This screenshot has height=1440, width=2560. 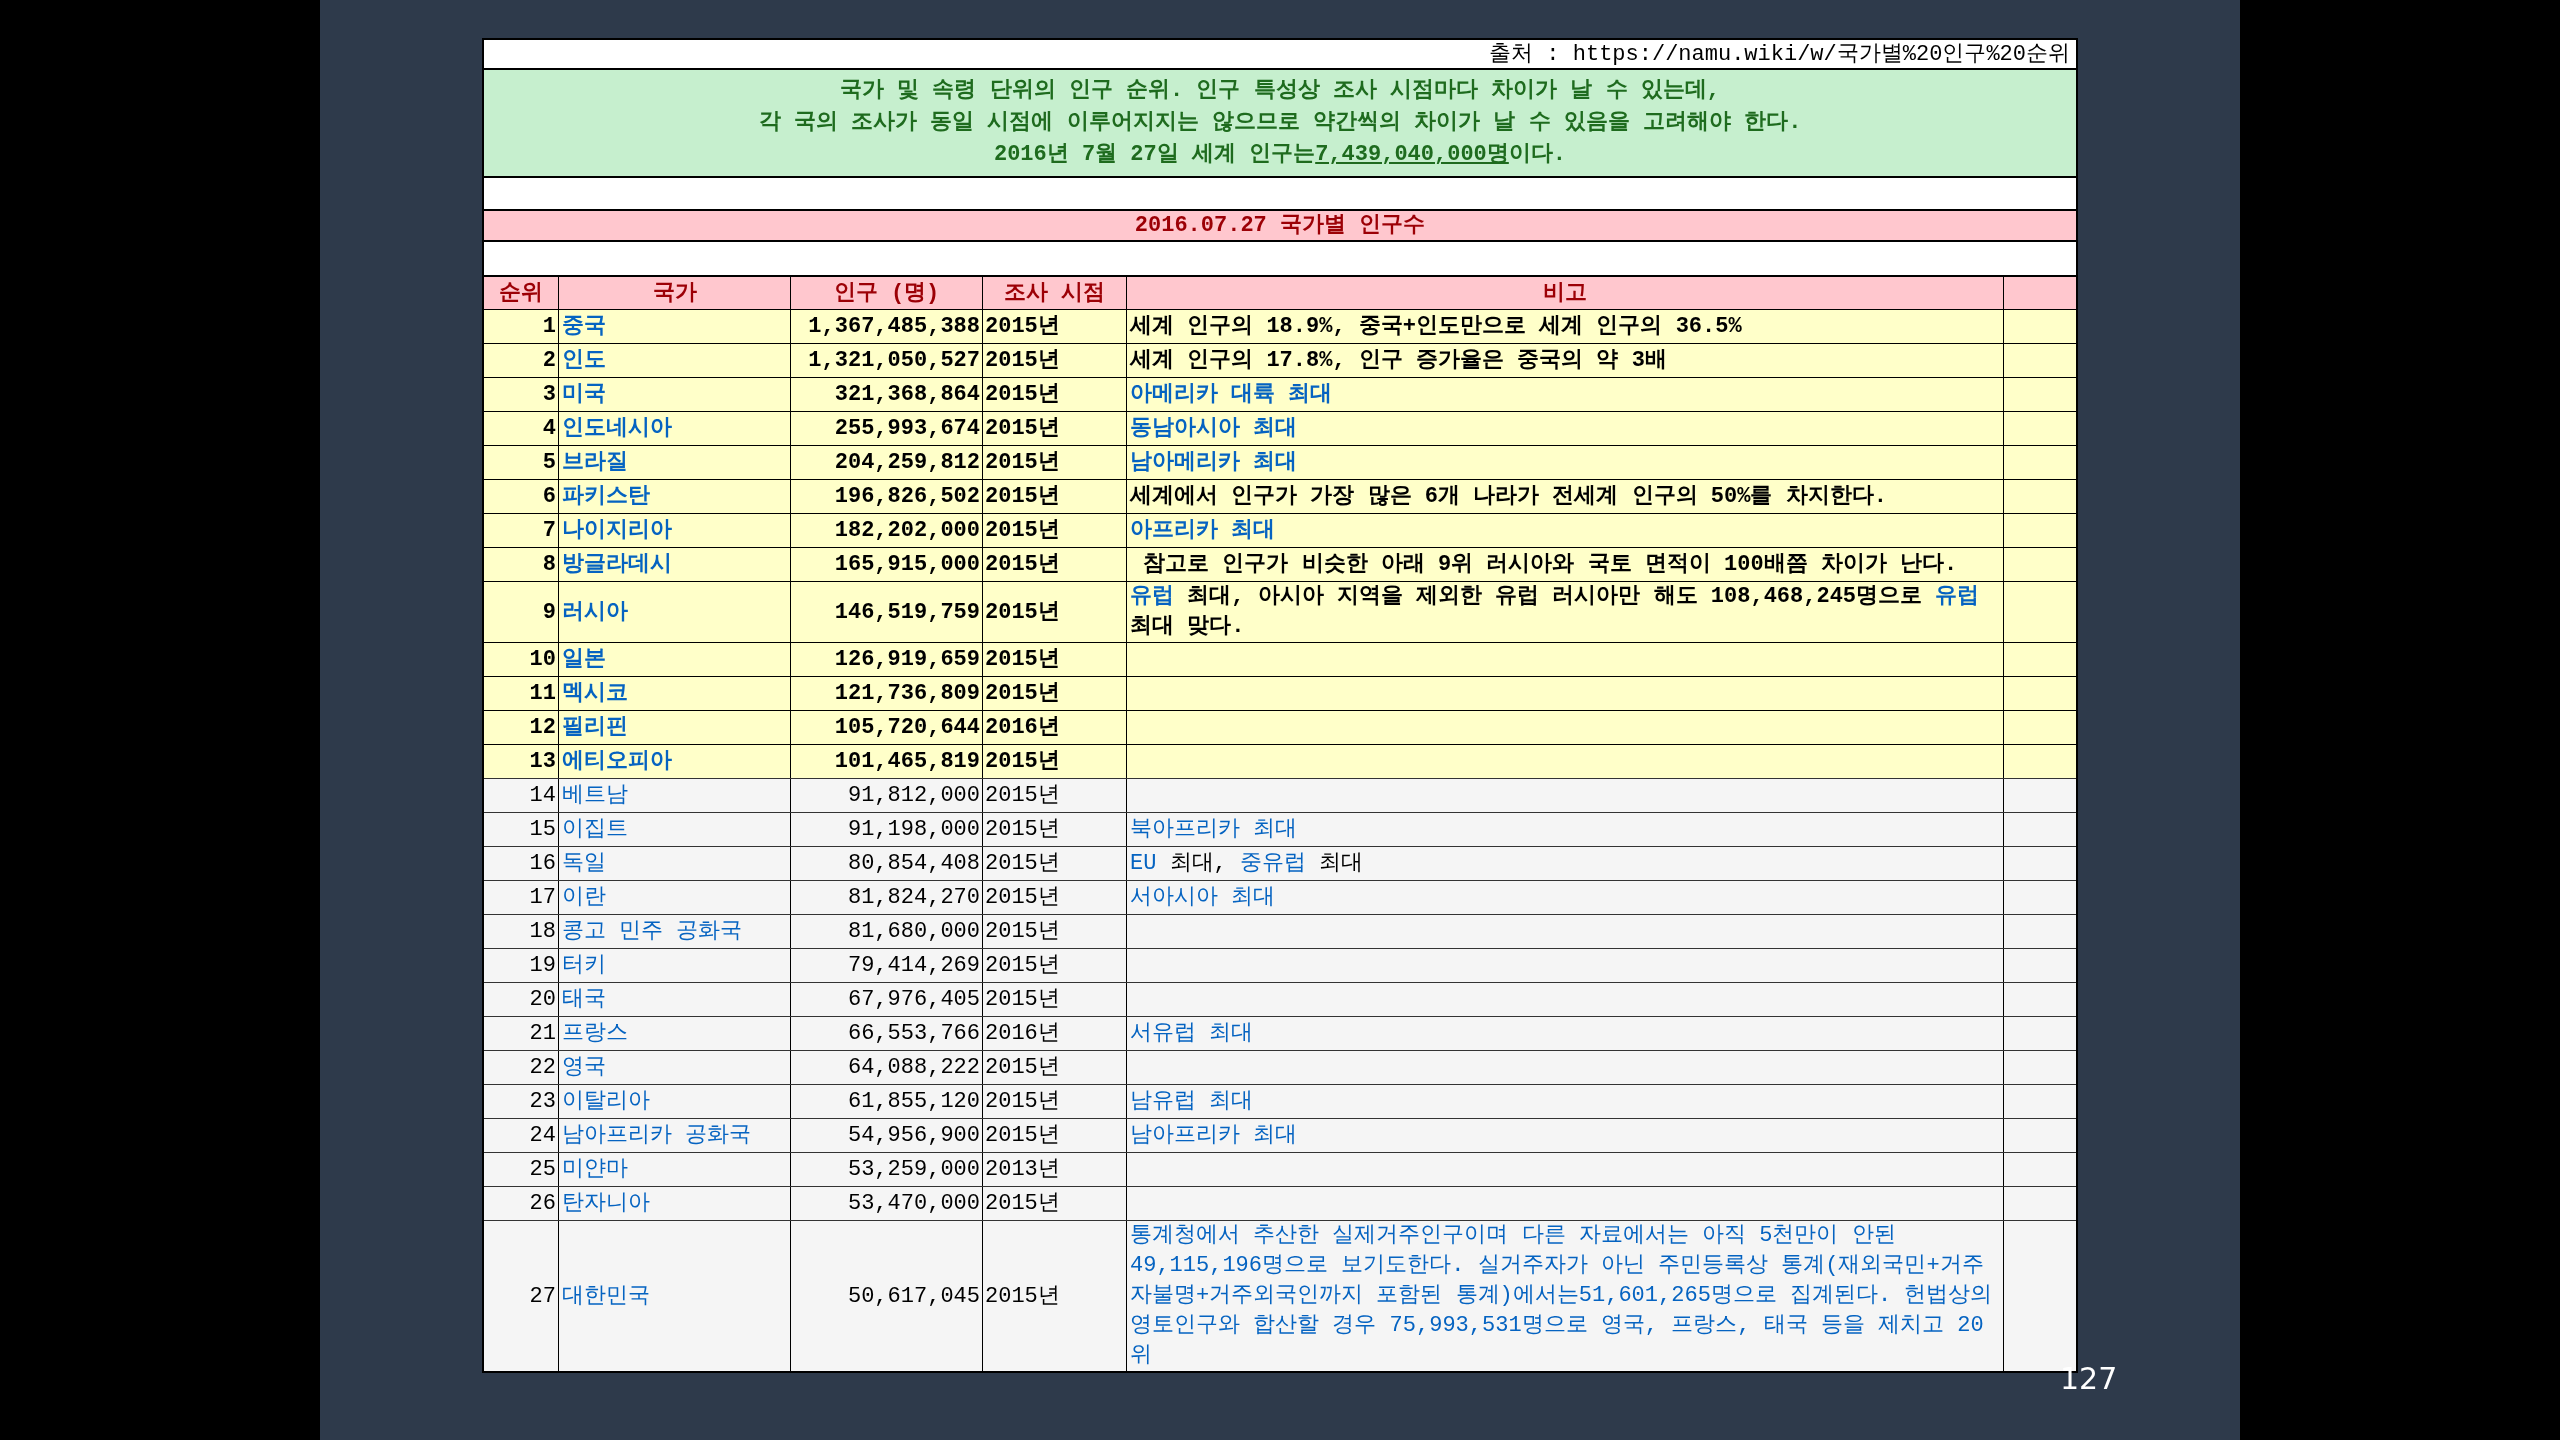 What do you see at coordinates (1550, 564) in the screenshot?
I see `note-text: 참고로 인구가 비슷한 아래 9위 러시아와 국토 면적이 100배쯤 차이가 난다.` at bounding box center [1550, 564].